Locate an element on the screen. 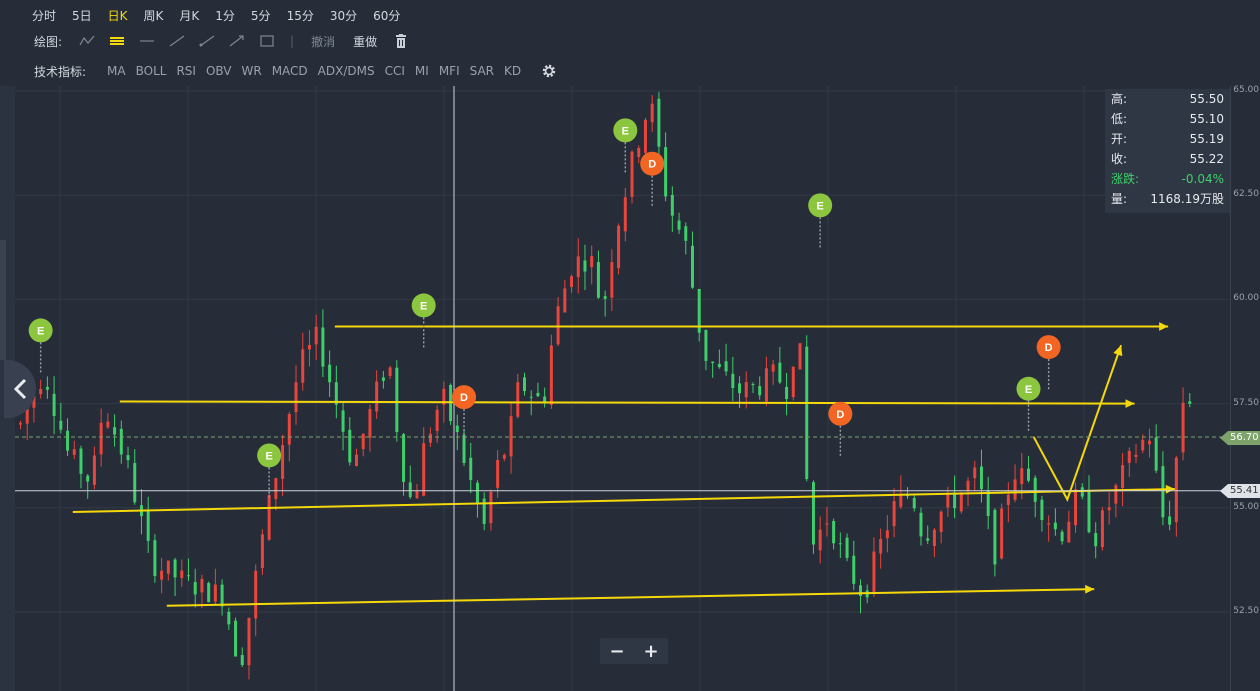  timeframe-8: 30分 is located at coordinates (343, 15).